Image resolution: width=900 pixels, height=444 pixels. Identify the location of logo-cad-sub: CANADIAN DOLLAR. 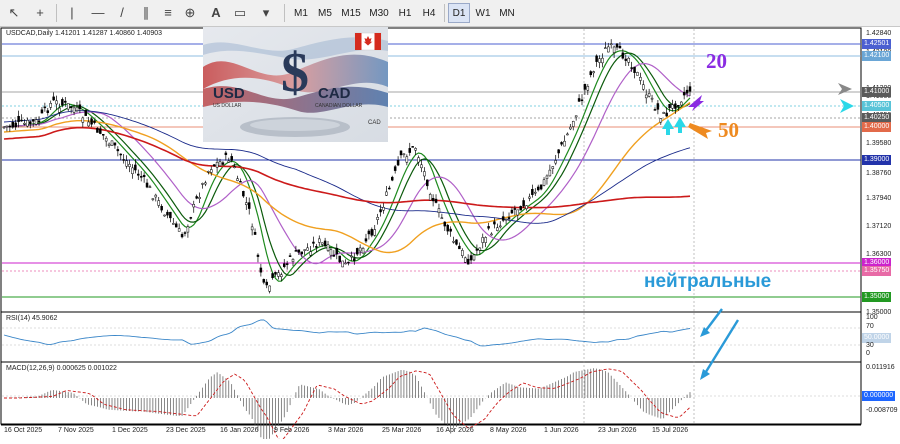
(339, 106).